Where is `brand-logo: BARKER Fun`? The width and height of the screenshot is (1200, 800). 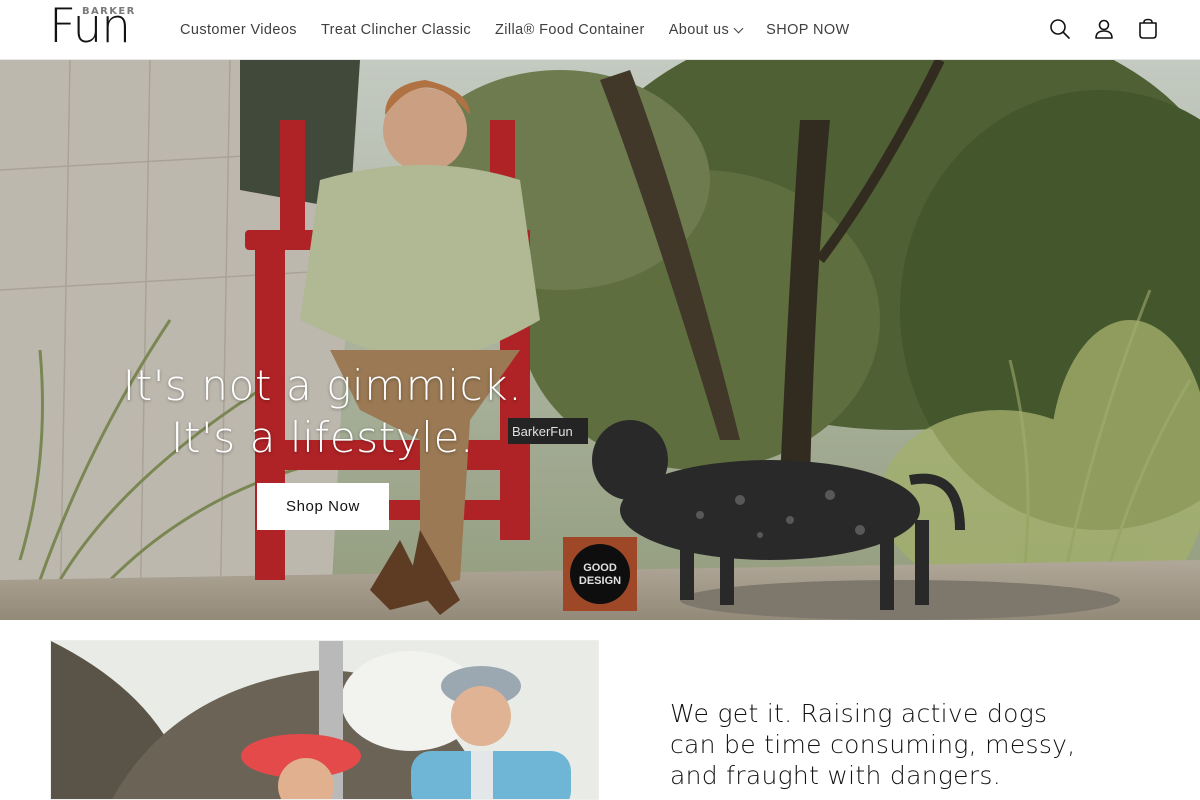
brand-logo: BARKER Fun is located at coordinates (95, 27).